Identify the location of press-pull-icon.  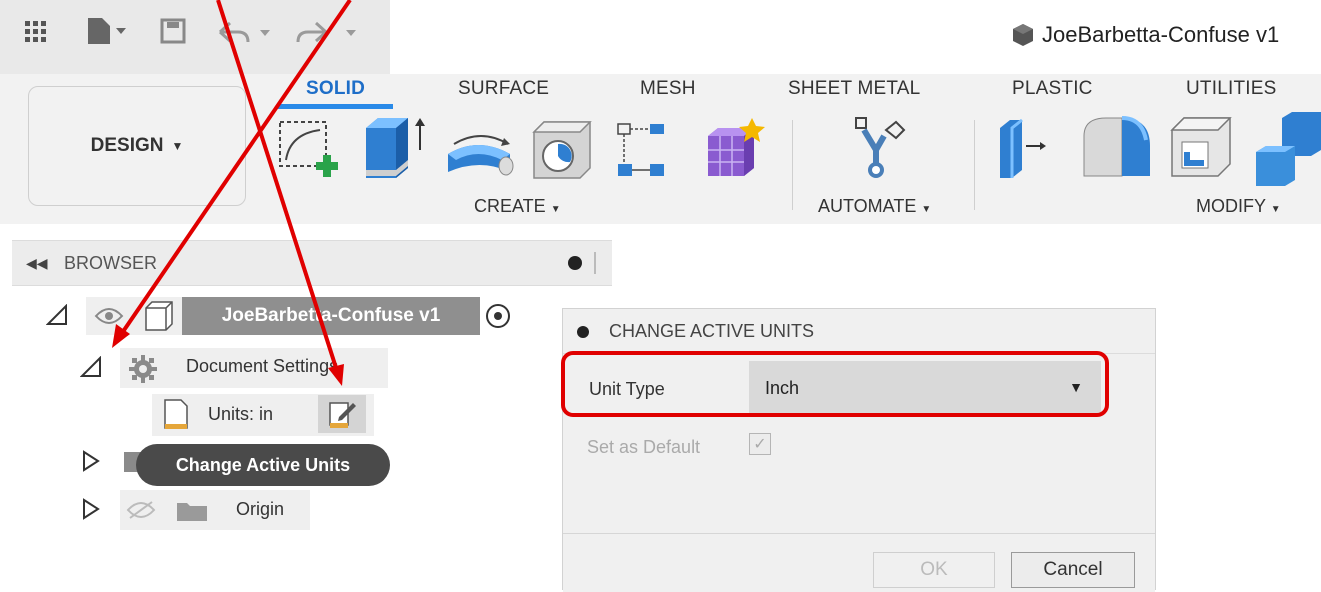
(1029, 151).